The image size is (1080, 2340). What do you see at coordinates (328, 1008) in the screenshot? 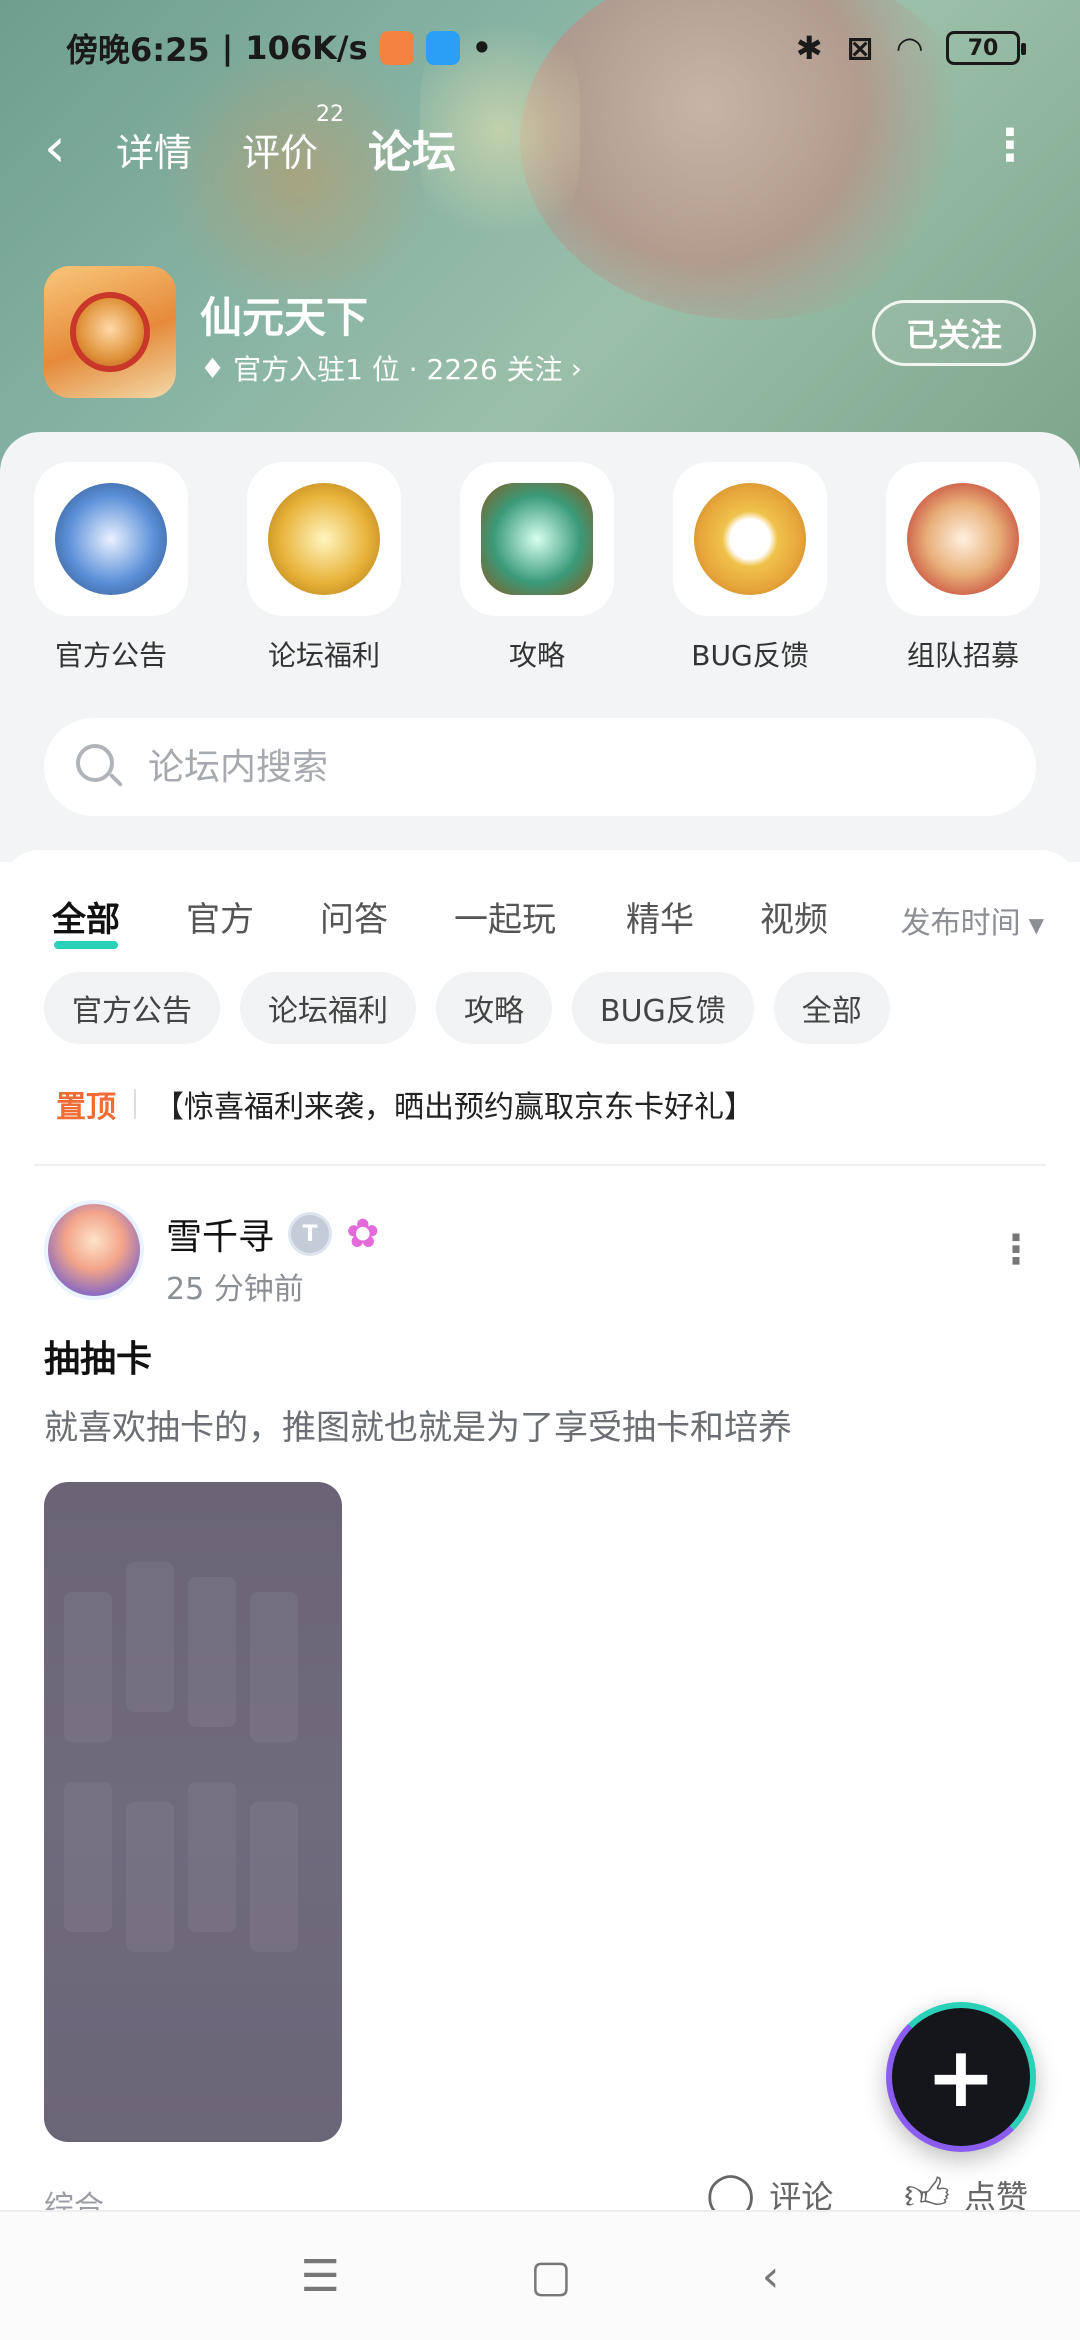
I see `chip-forum-welfare: 论坛福利` at bounding box center [328, 1008].